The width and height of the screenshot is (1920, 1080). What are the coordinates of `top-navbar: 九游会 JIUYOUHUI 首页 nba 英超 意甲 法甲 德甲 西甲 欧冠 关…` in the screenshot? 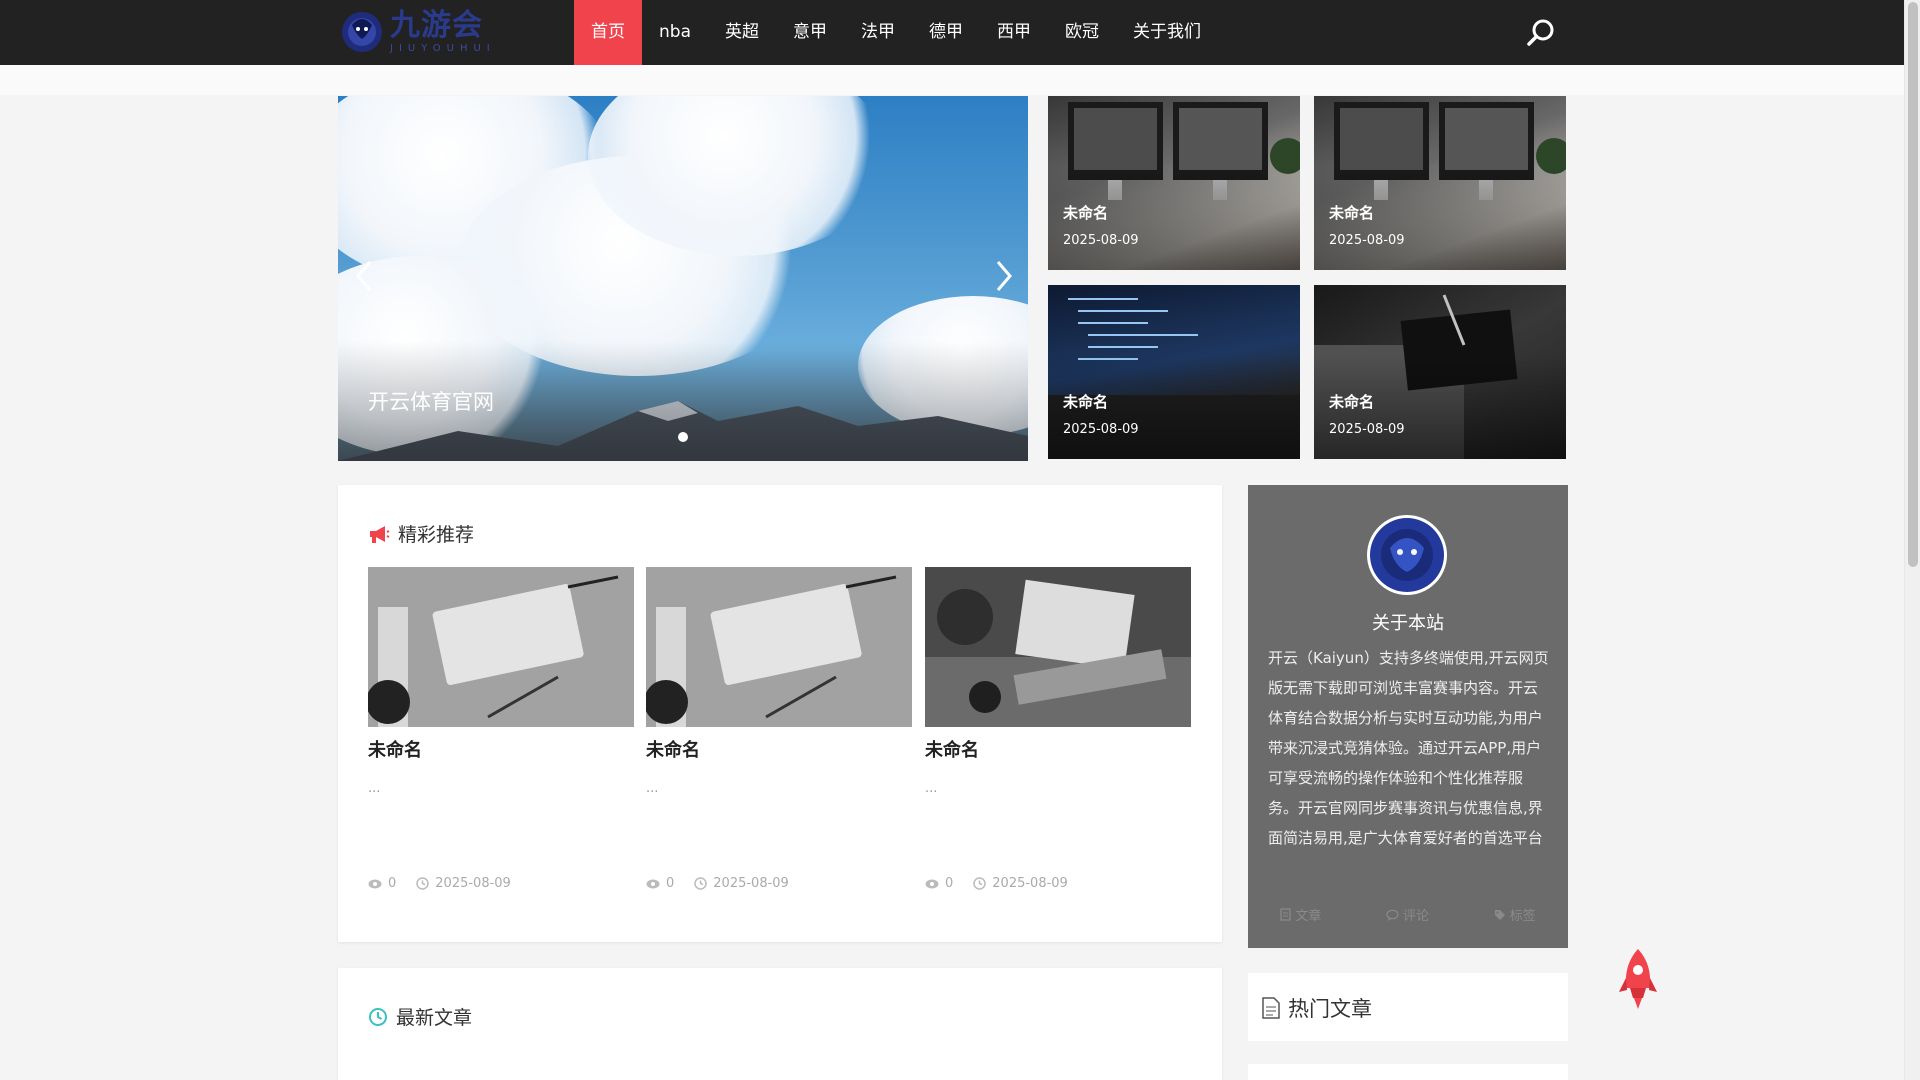 It's located at (952, 32).